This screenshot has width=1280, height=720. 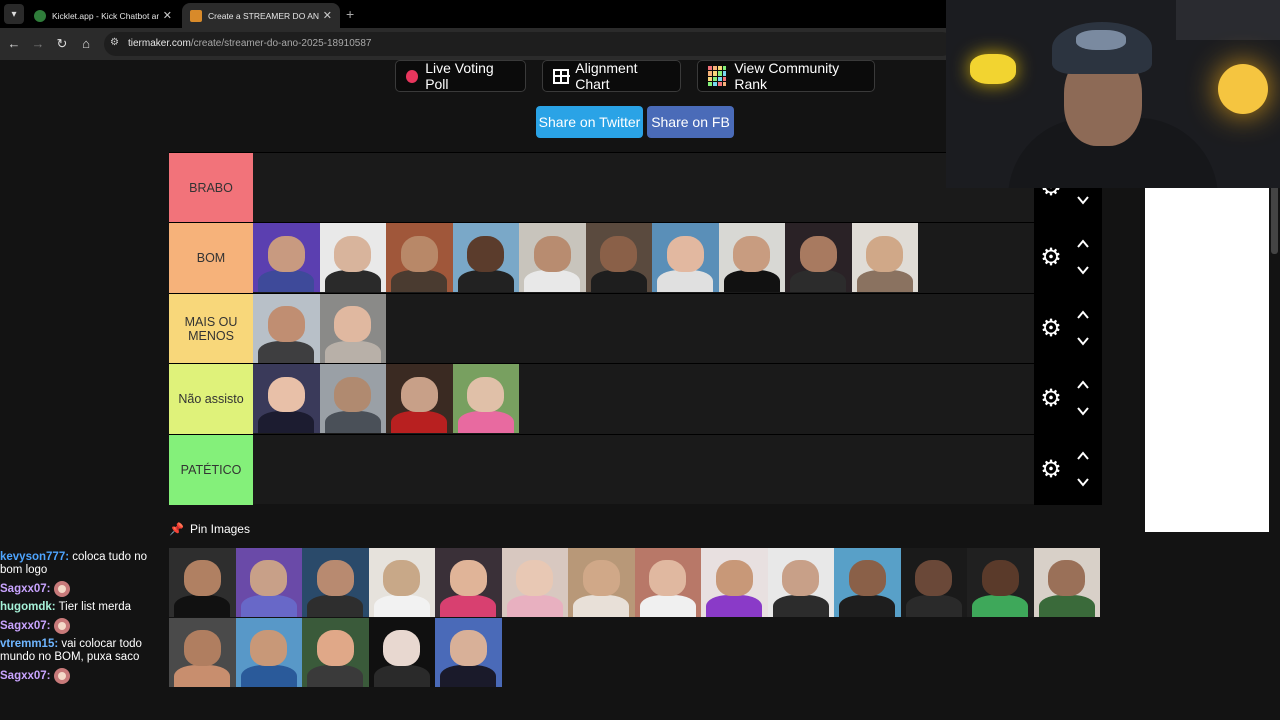 I want to click on community-rank-button: View Community Rank, so click(x=786, y=76).